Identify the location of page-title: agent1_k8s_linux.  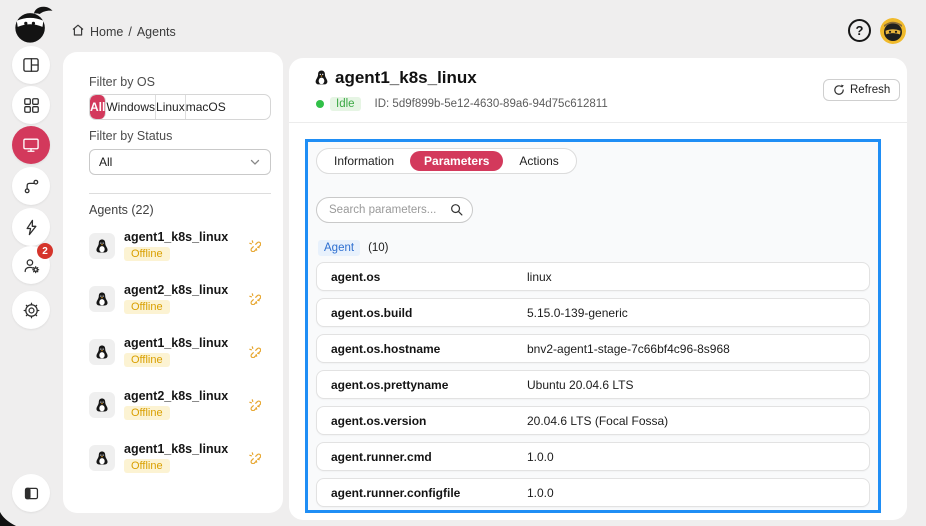
(406, 77).